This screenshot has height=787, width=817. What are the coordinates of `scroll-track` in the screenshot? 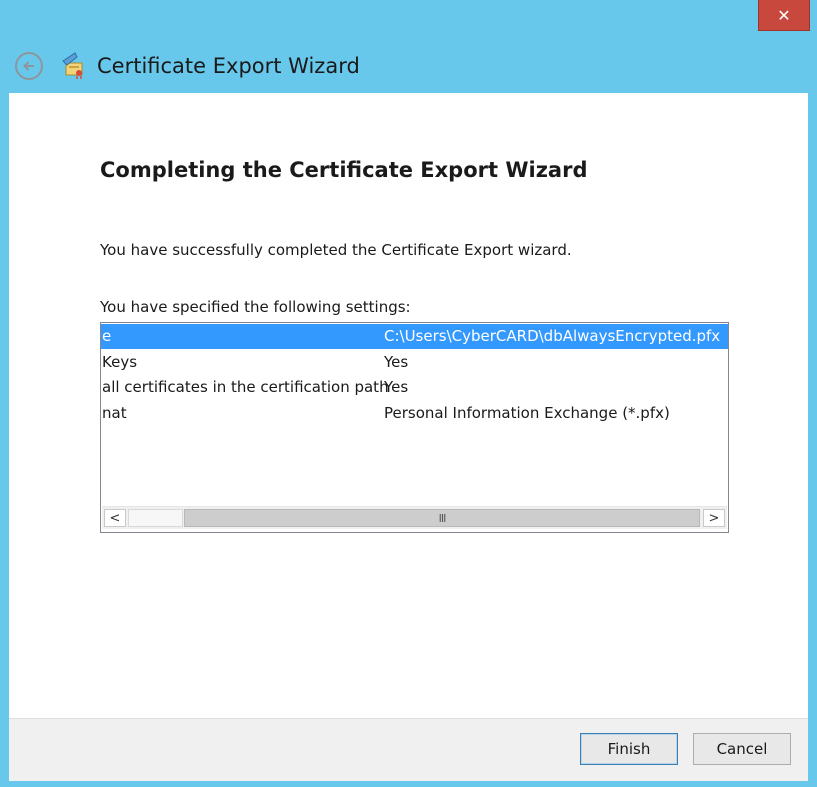 It's located at (155, 518).